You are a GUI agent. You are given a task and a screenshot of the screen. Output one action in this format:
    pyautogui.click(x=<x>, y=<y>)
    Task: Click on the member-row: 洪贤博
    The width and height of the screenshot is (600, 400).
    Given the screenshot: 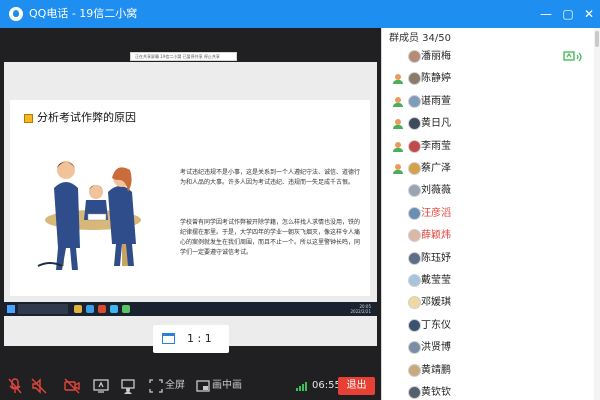 What is the action you would take?
    pyautogui.click(x=487, y=348)
    